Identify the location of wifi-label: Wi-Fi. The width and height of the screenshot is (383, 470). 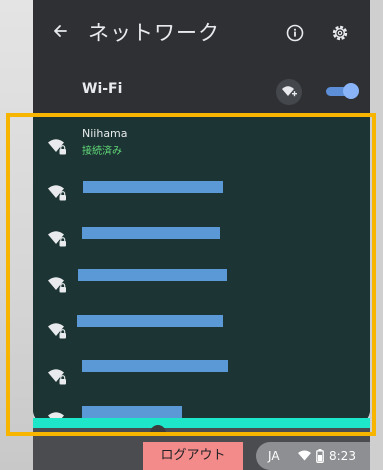
(102, 89).